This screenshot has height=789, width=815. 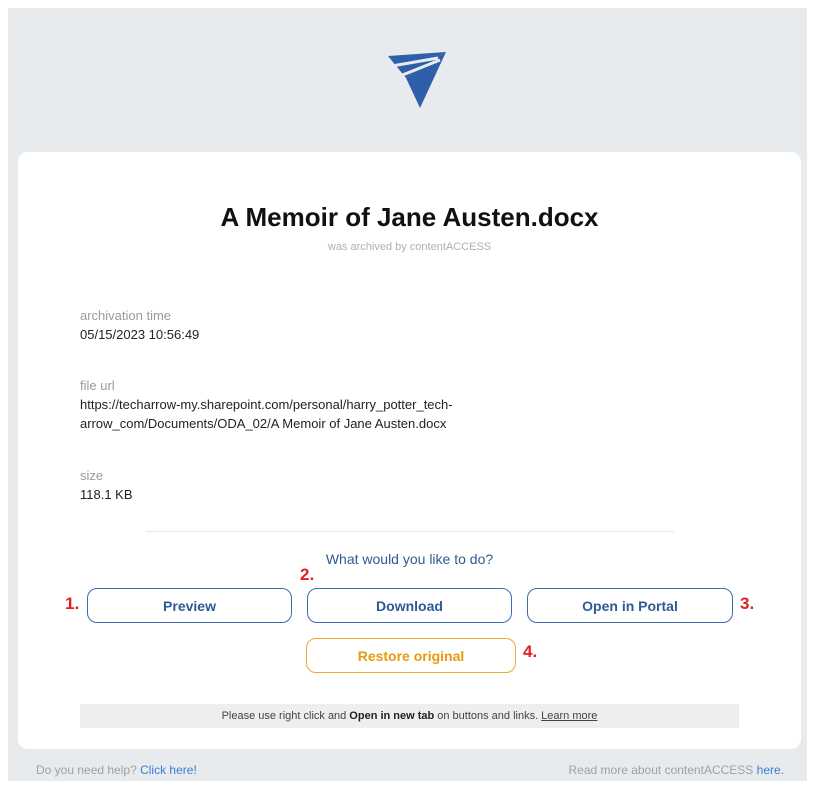 What do you see at coordinates (488, 716) in the screenshot?
I see `notice-suffix-text: on buttons and links.` at bounding box center [488, 716].